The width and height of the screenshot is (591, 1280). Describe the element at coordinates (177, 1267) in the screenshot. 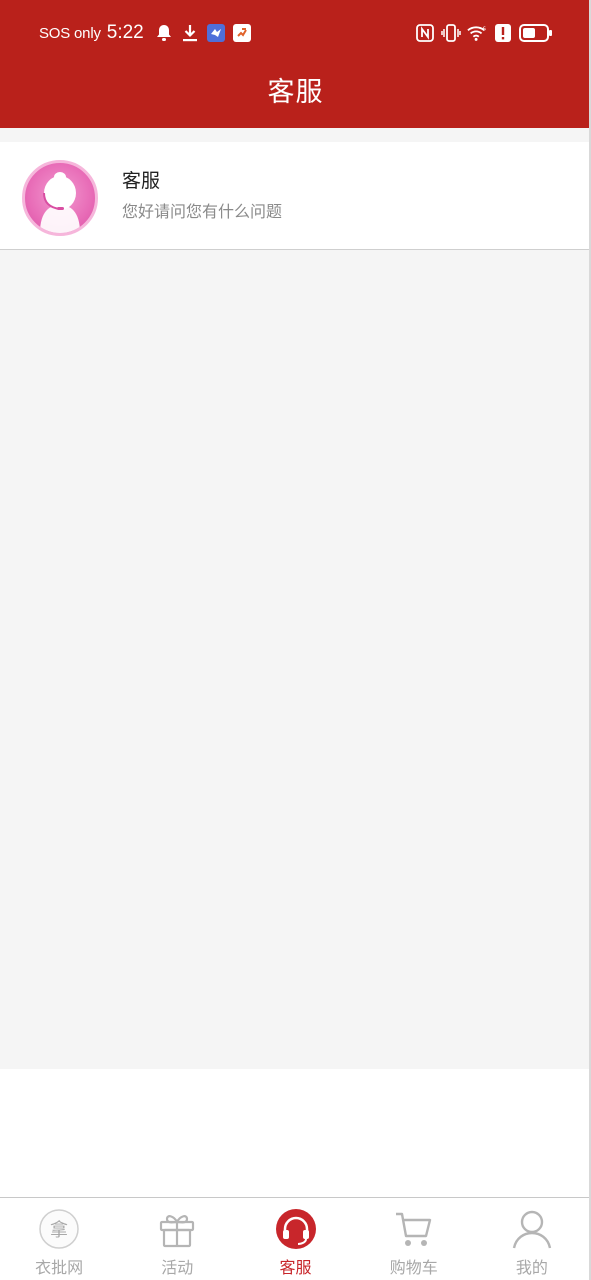

I see `tab-label: 活动` at that location.